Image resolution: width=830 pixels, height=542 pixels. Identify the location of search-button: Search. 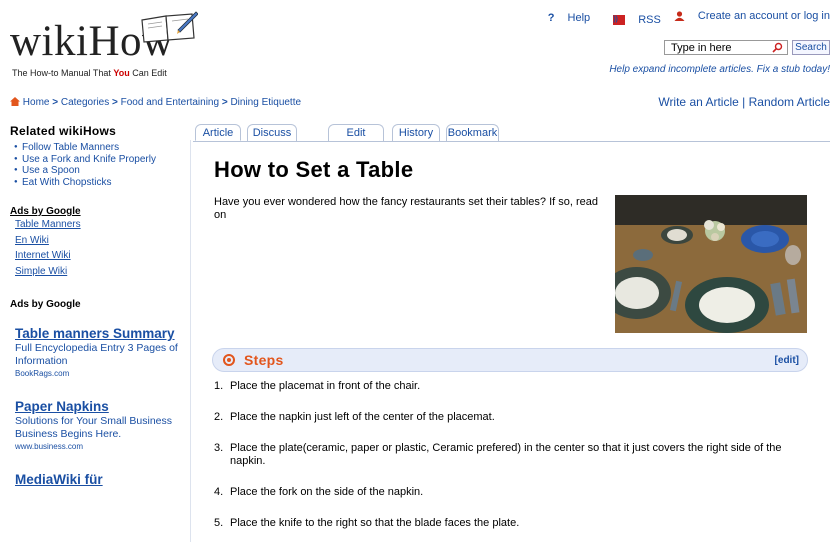
(811, 47).